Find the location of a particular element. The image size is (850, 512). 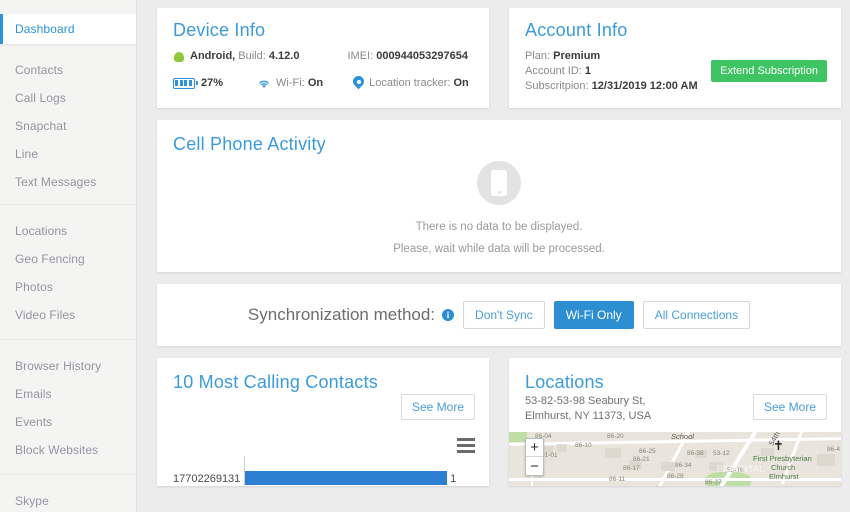

extend-subscription-button: Extend Subscription is located at coordinates (769, 71).